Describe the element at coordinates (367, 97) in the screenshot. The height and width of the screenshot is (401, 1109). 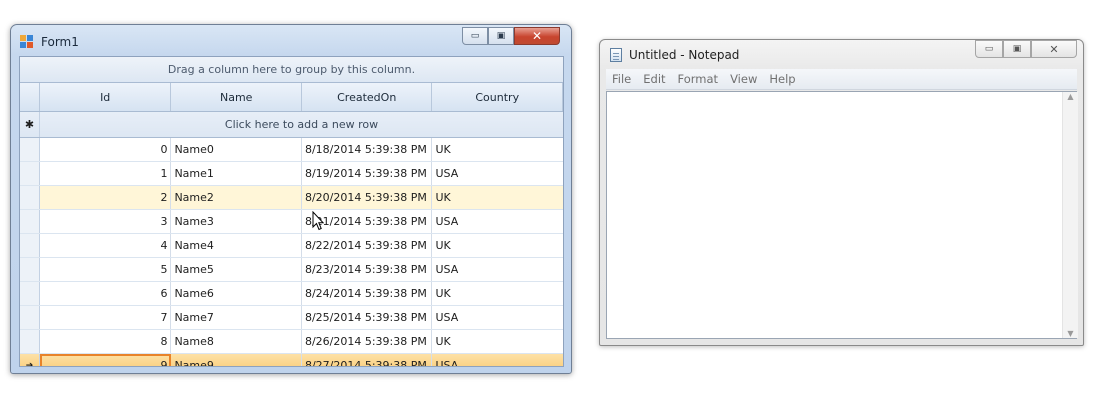
I see `column-header-createdon: CreatedOn` at that location.